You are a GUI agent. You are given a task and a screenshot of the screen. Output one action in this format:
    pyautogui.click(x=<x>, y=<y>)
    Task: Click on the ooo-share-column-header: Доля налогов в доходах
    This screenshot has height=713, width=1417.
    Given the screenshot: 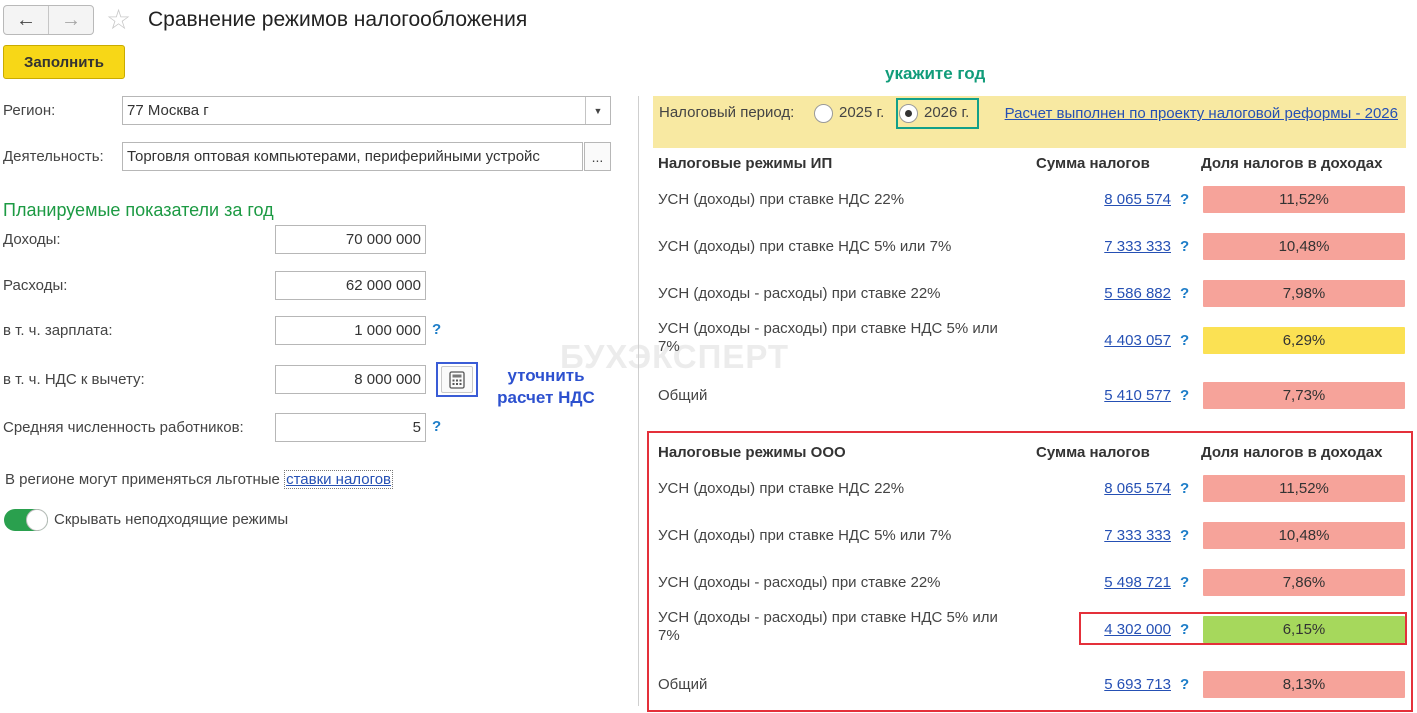 What is the action you would take?
    pyautogui.click(x=1292, y=452)
    